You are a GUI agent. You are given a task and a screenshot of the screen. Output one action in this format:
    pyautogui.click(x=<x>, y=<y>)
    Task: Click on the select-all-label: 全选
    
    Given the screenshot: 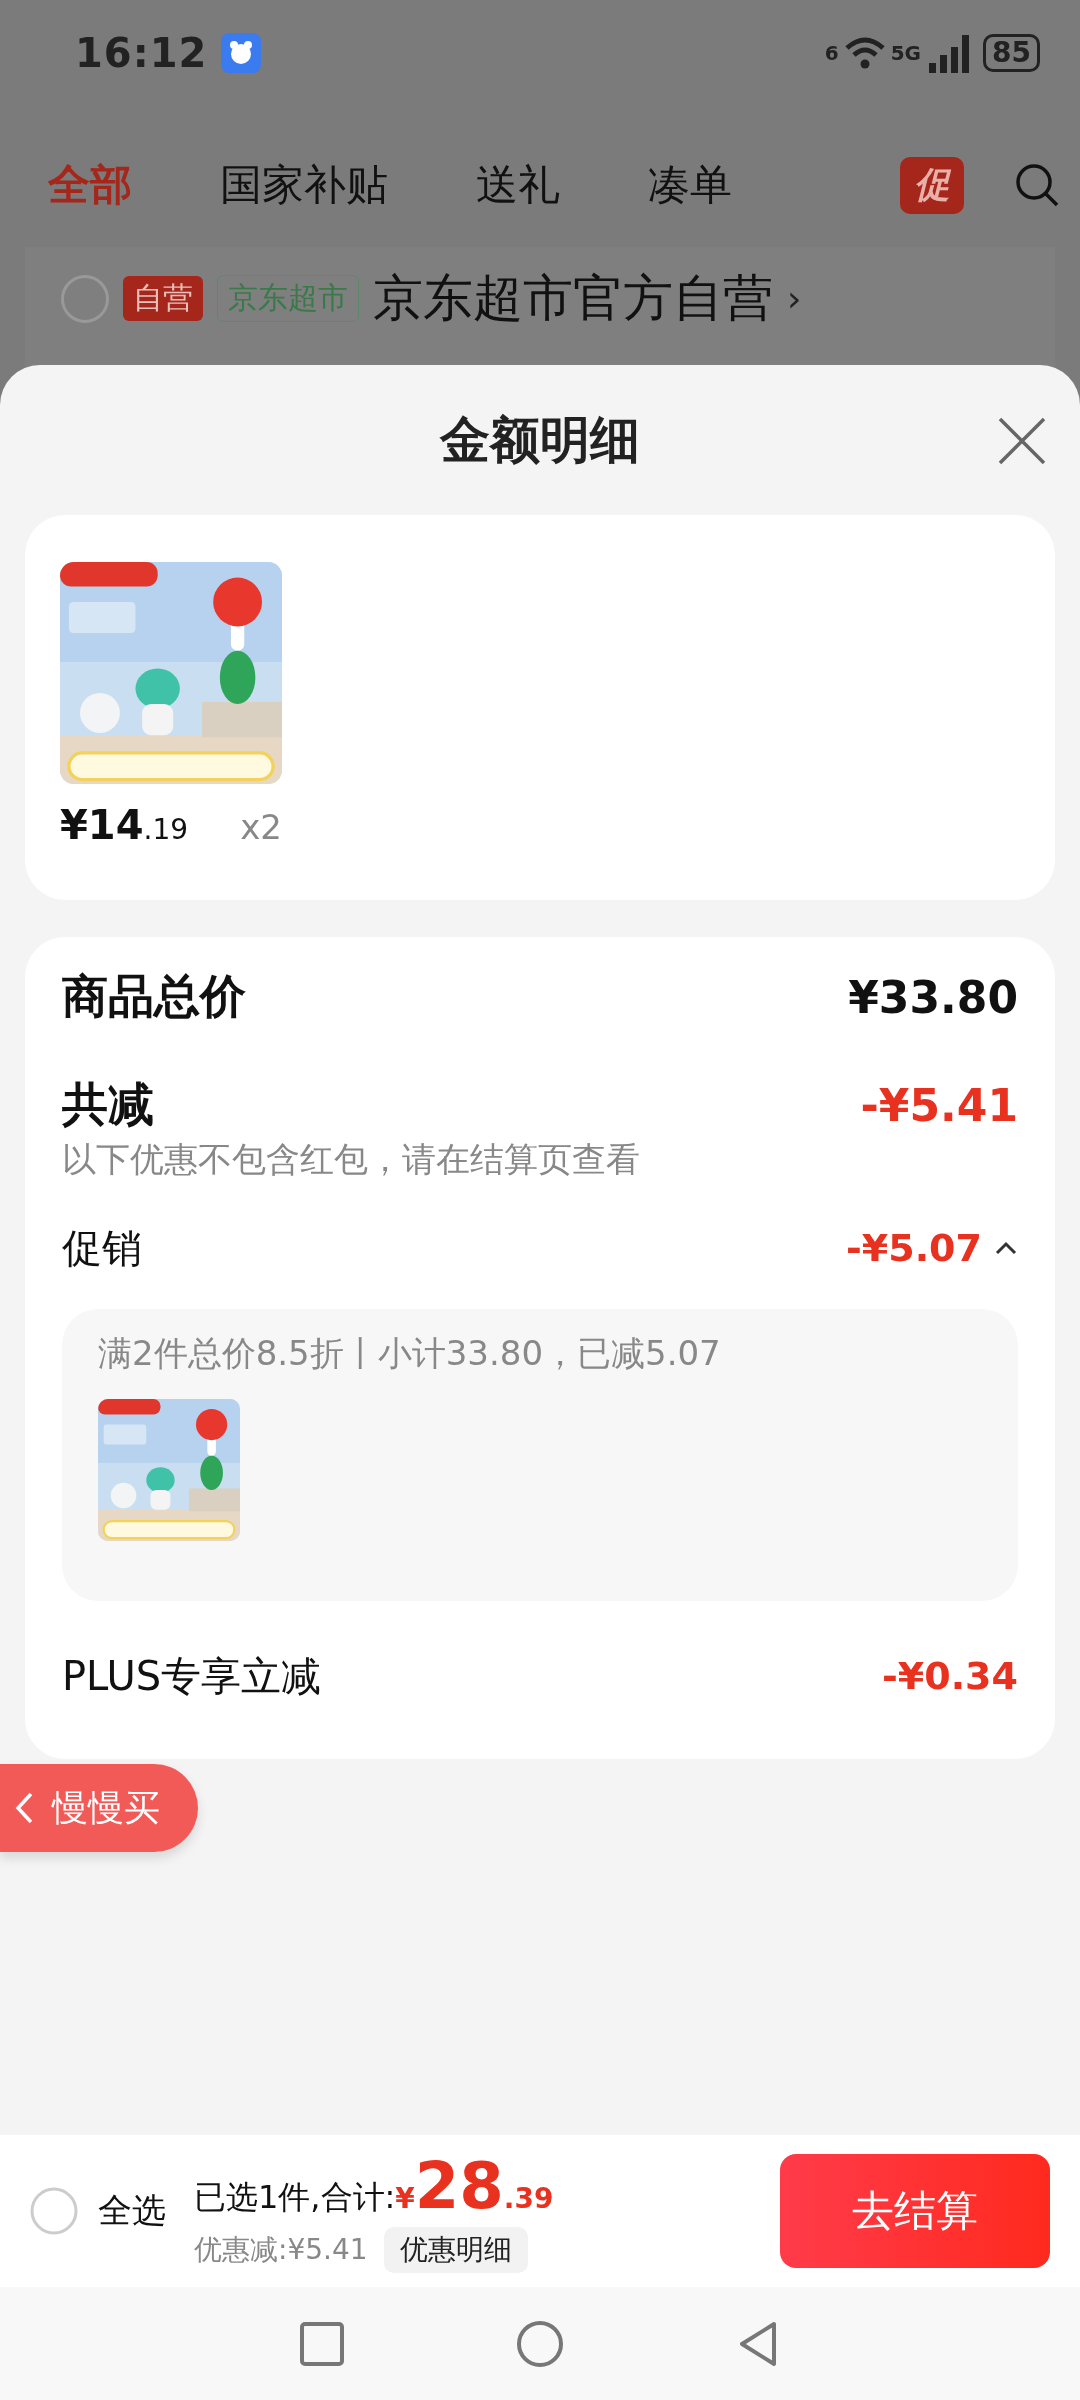 What is the action you would take?
    pyautogui.click(x=132, y=2211)
    